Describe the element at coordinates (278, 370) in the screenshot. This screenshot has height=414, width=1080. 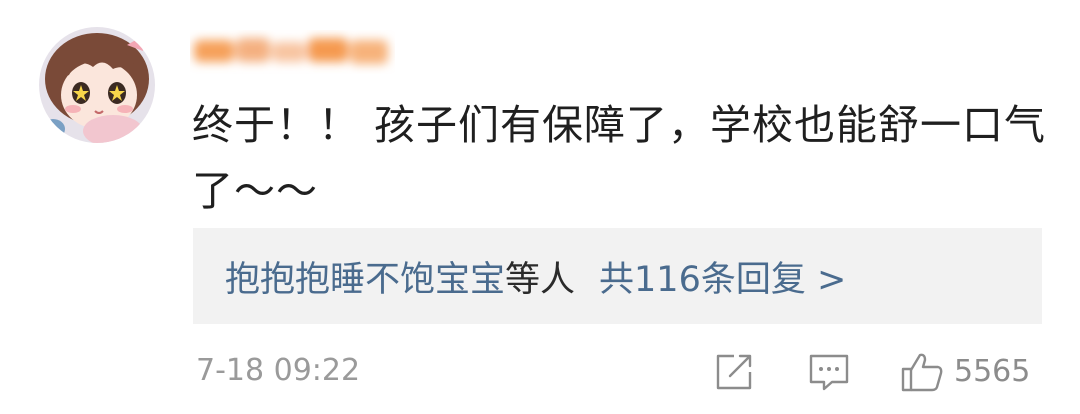
I see `comment-timestamp: 7-18 09:22` at that location.